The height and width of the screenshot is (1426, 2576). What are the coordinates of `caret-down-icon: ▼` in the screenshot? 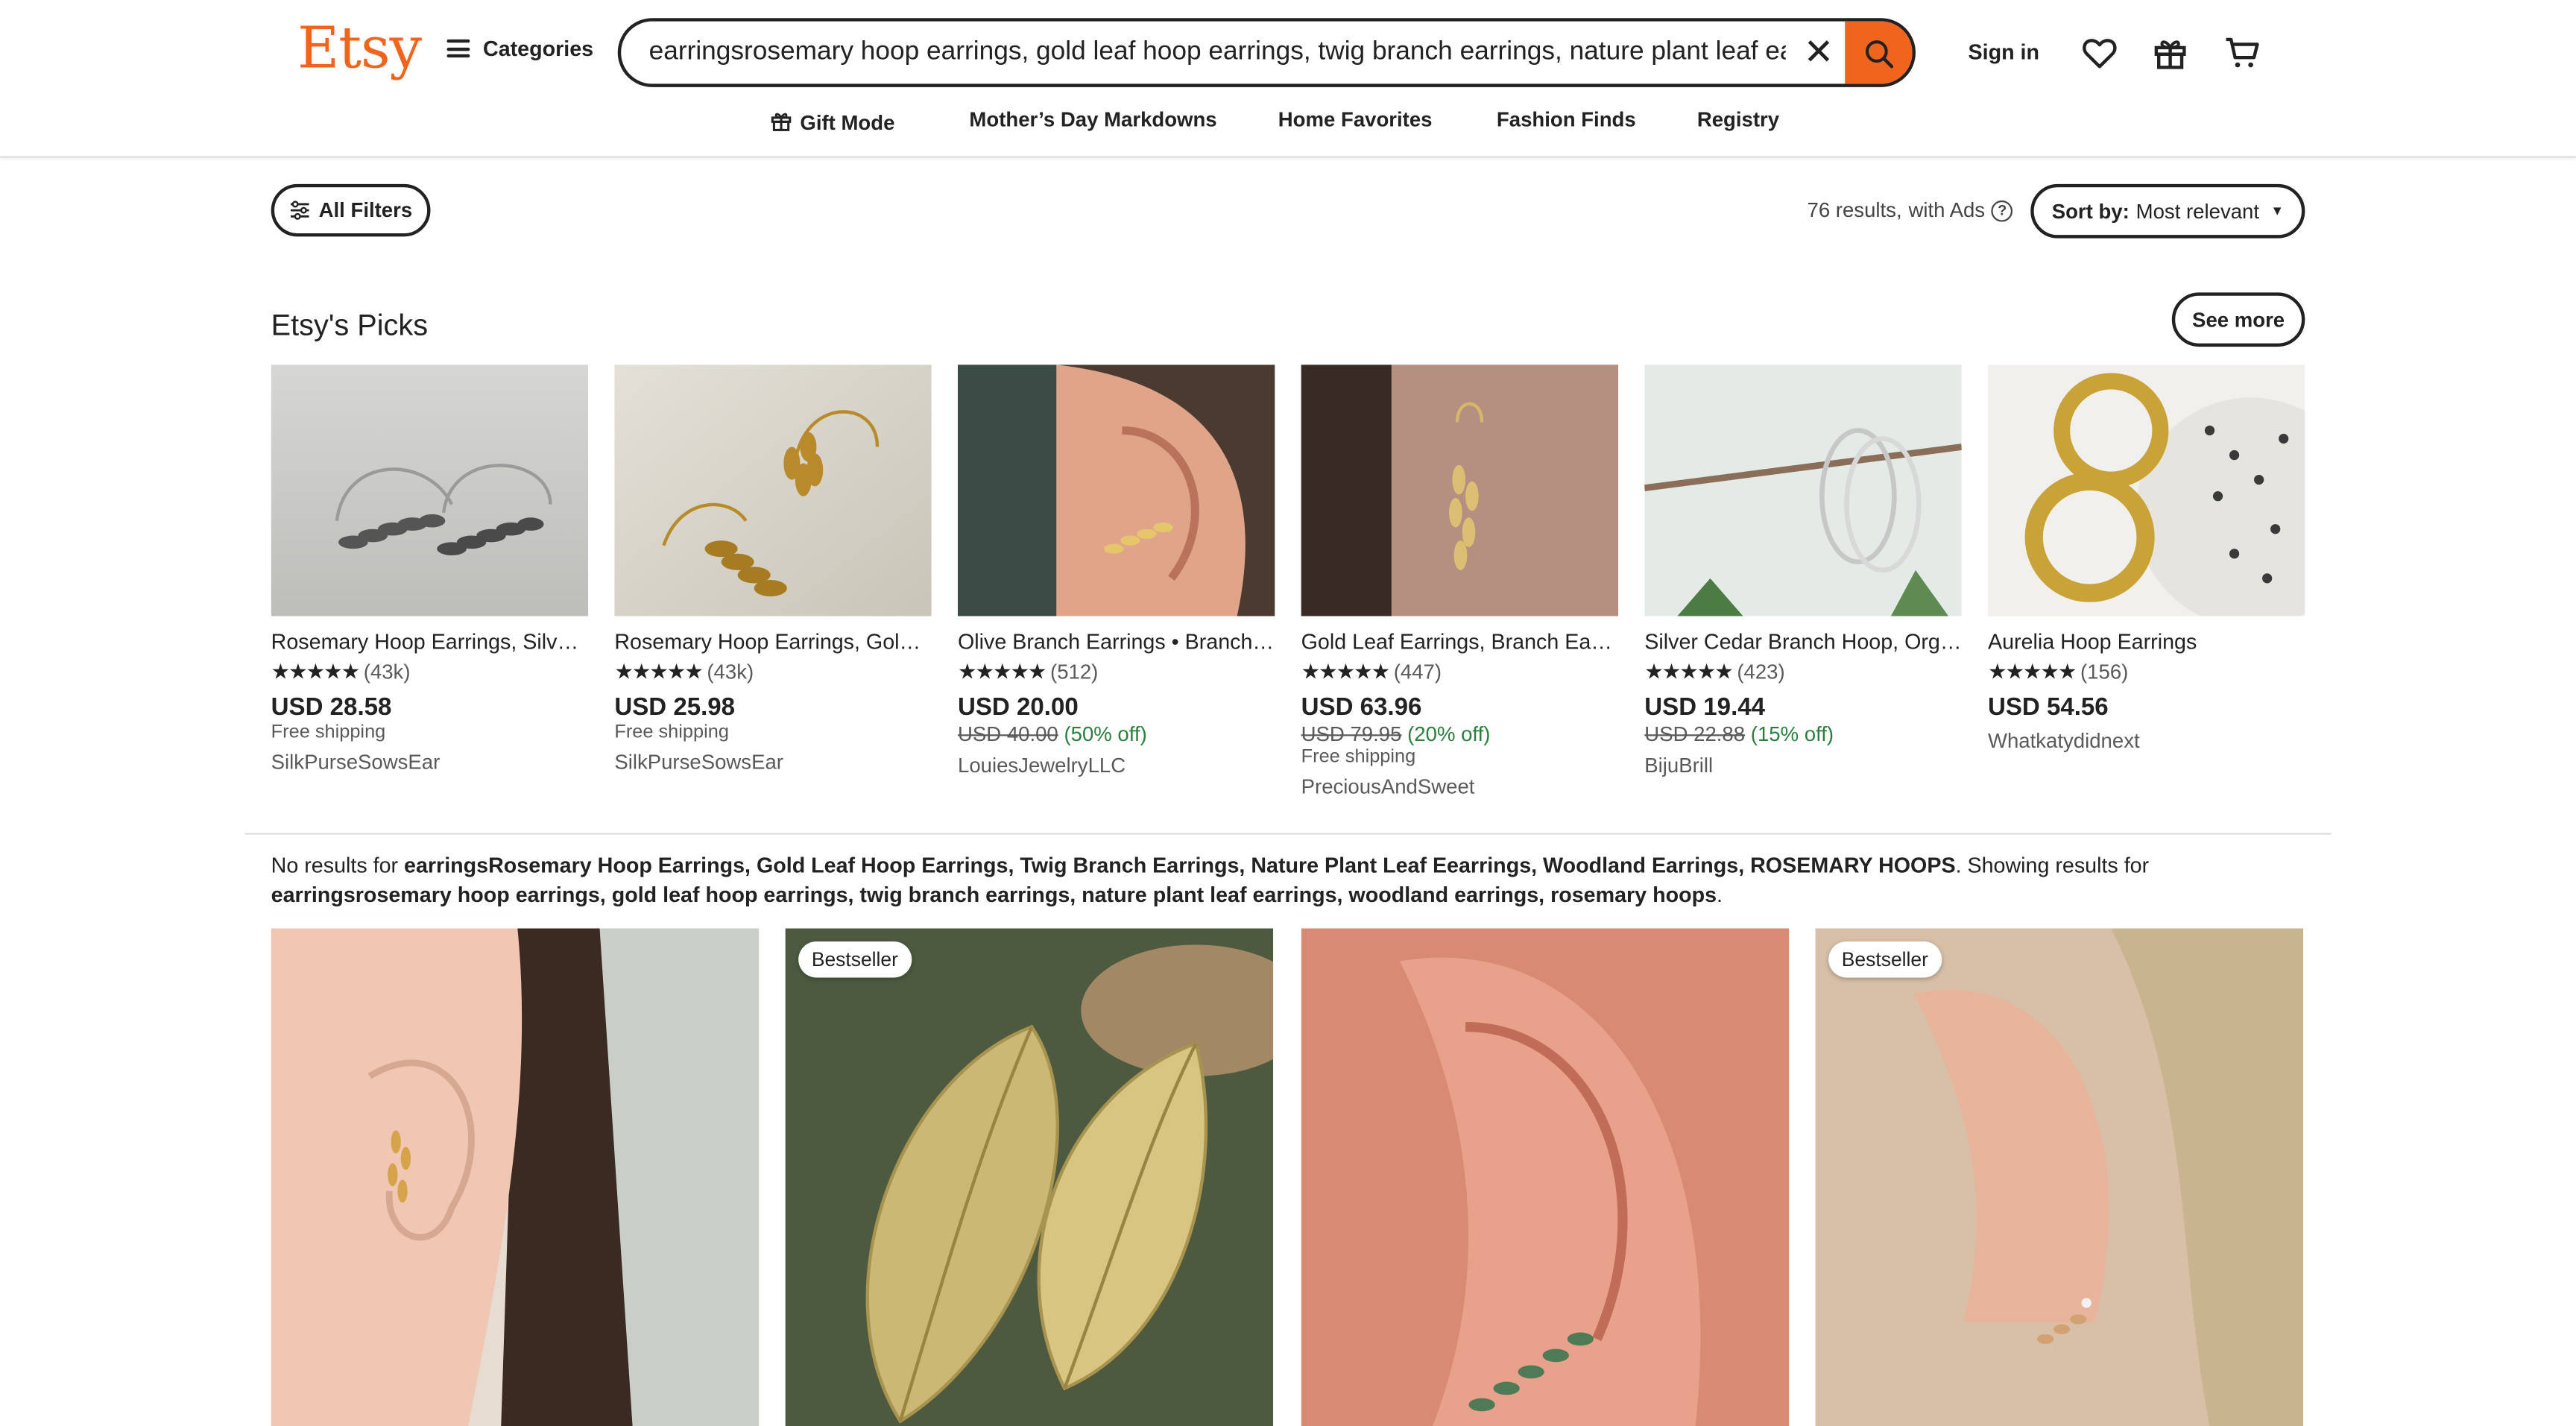 It's located at (2277, 211).